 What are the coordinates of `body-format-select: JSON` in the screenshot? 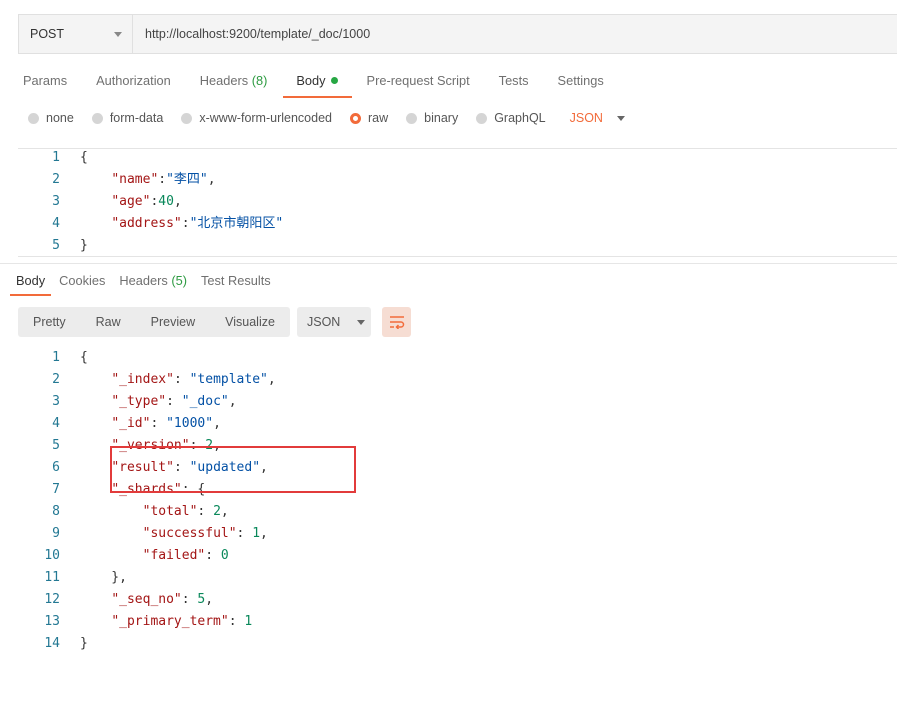 It's located at (597, 118).